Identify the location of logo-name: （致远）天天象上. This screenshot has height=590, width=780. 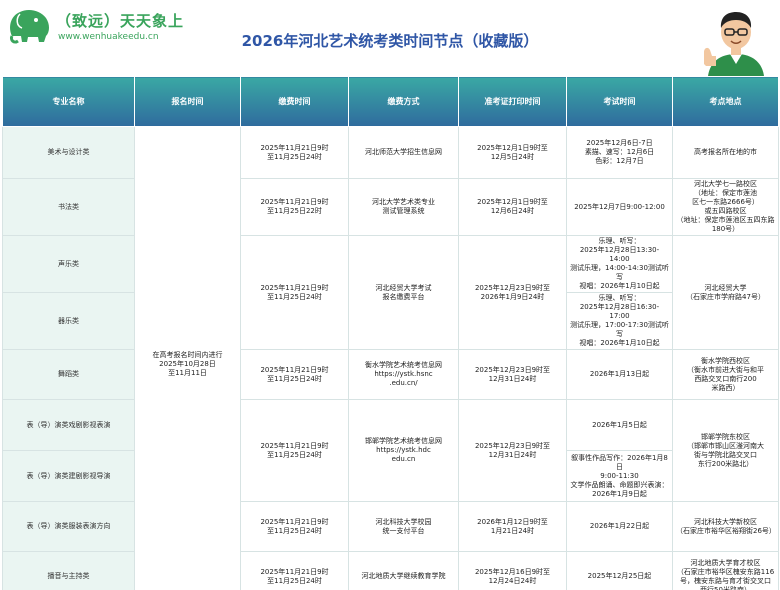
(120, 21).